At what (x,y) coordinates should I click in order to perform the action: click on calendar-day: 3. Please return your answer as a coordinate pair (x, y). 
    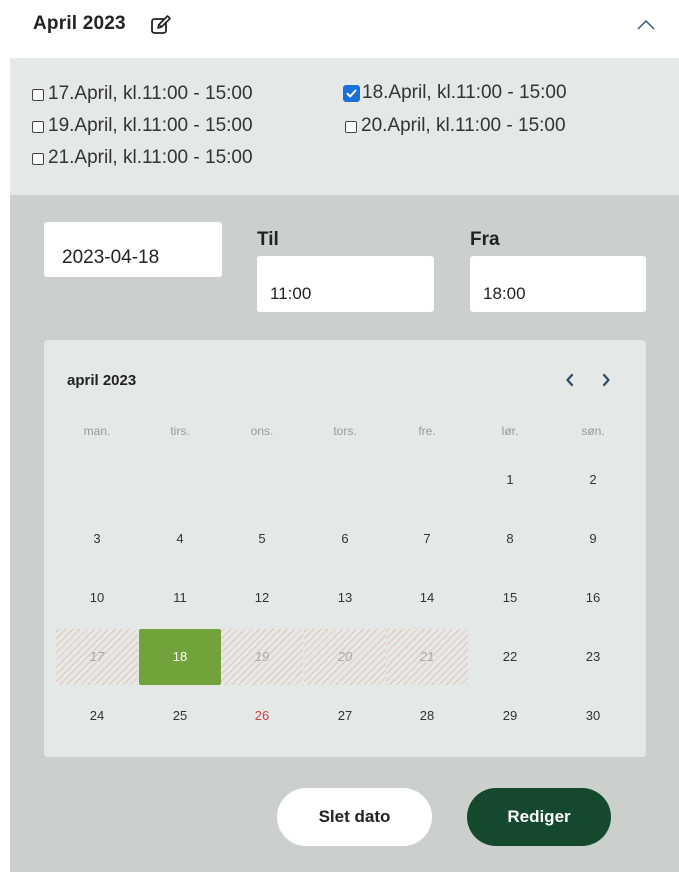
    Looking at the image, I should click on (97, 539).